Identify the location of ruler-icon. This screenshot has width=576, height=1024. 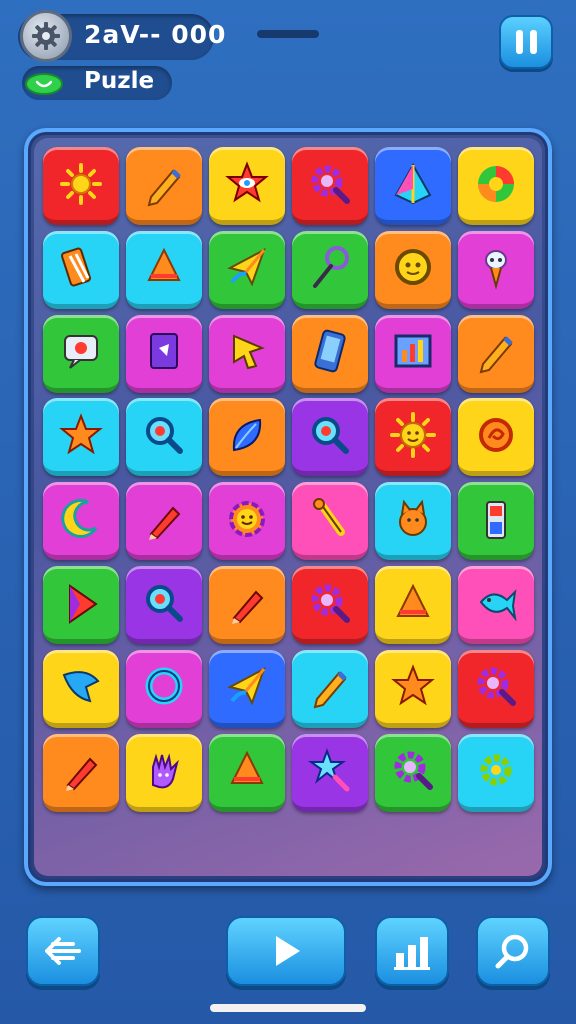
(76, 267).